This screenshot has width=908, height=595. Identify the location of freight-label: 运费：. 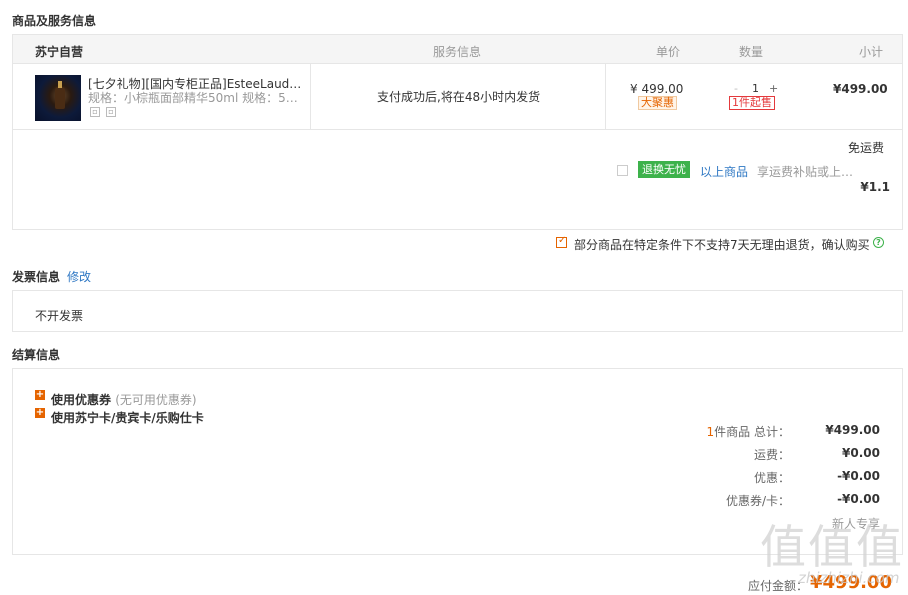
(771, 455).